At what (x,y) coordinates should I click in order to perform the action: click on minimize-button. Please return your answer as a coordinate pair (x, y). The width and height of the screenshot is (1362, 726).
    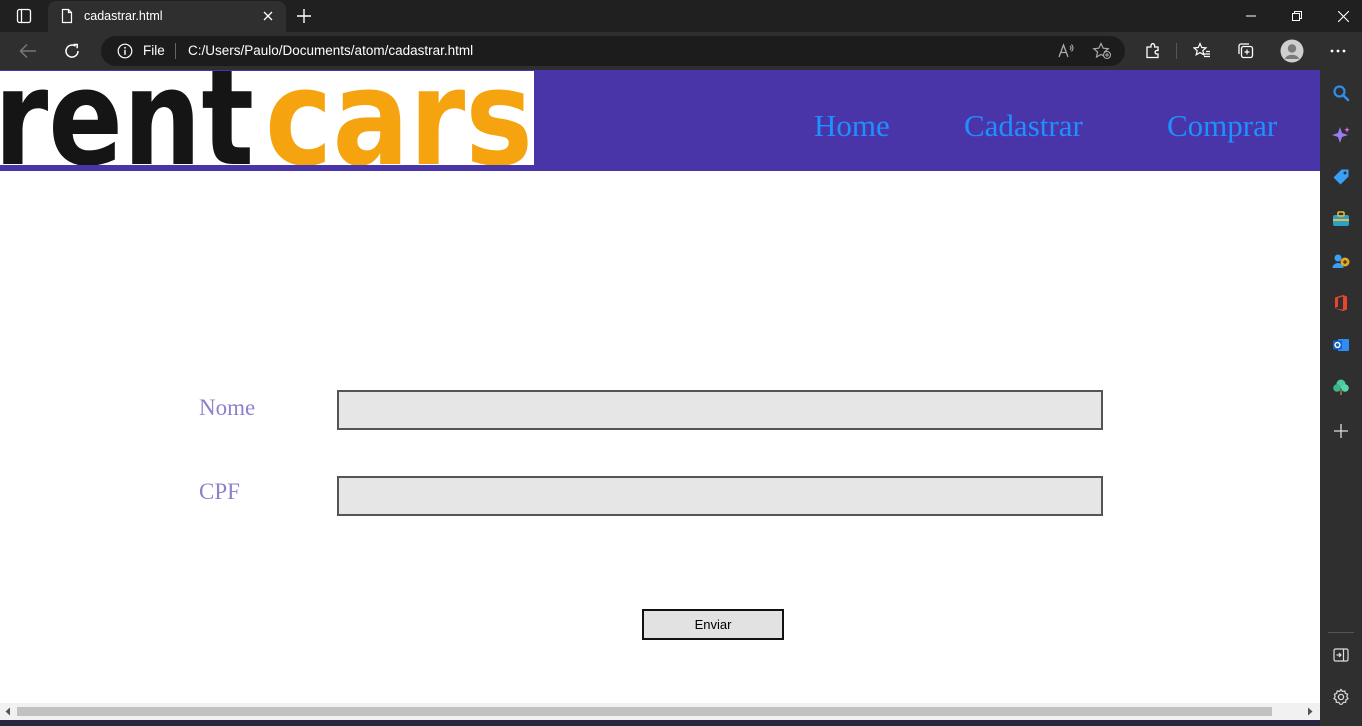
    Looking at the image, I should click on (1251, 16).